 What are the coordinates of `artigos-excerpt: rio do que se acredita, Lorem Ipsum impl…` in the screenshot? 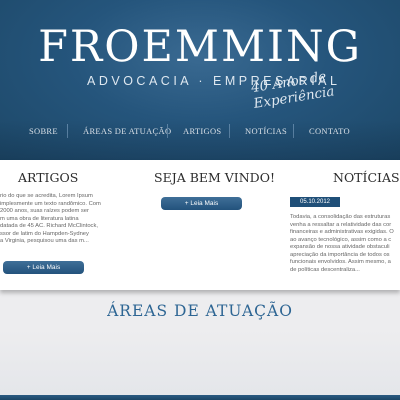 It's located at (50, 218).